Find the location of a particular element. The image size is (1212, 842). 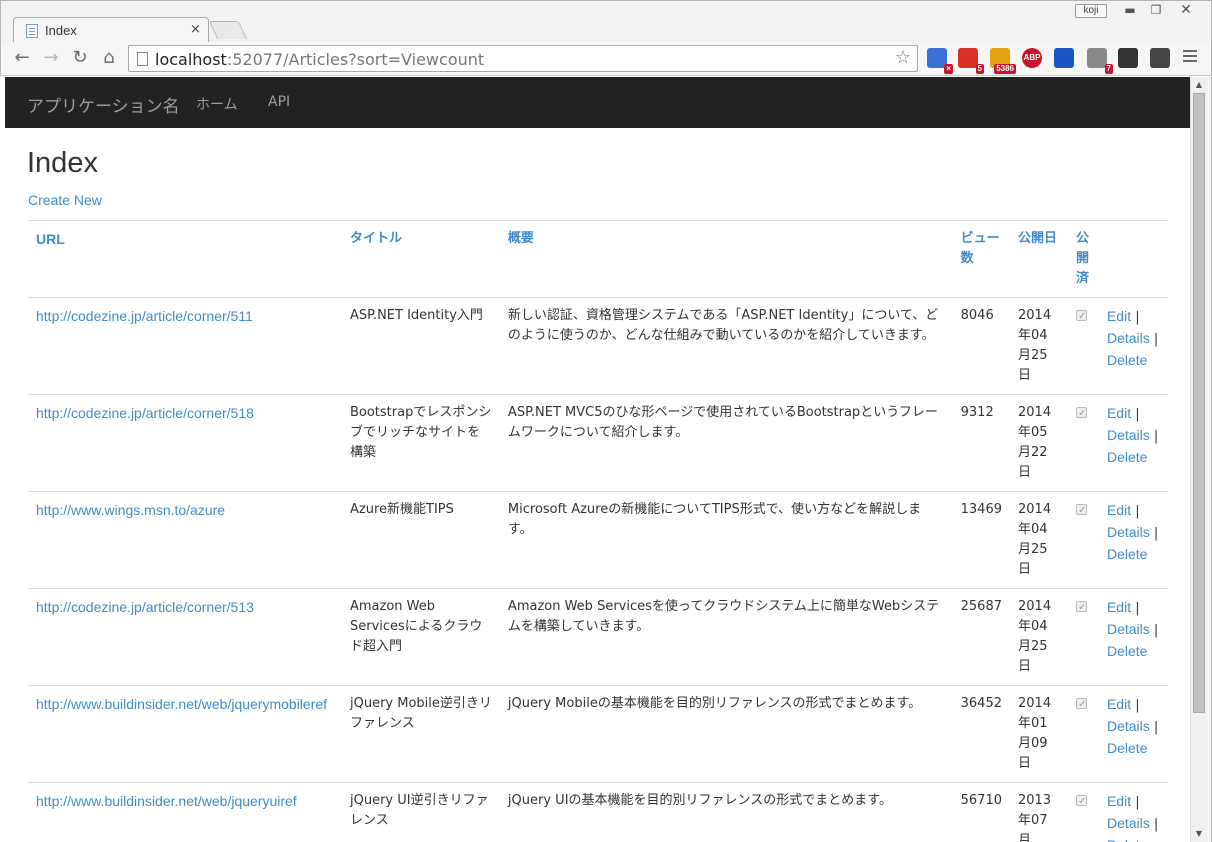

scroll-down-arrow-icon: ▼ is located at coordinates (1199, 834).